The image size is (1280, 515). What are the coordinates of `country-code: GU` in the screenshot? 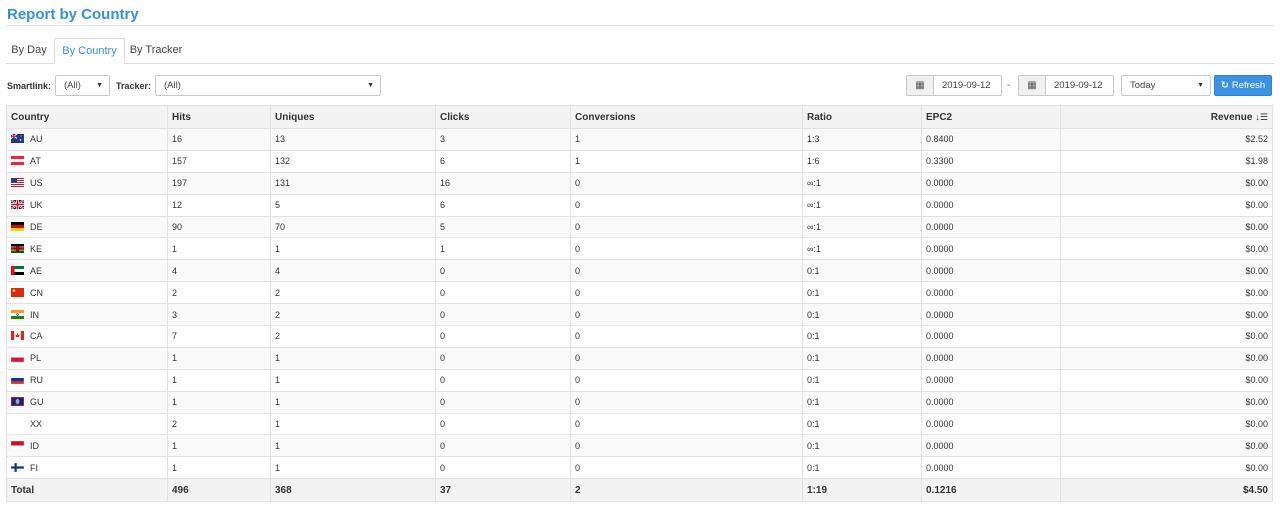 It's located at (37, 402).